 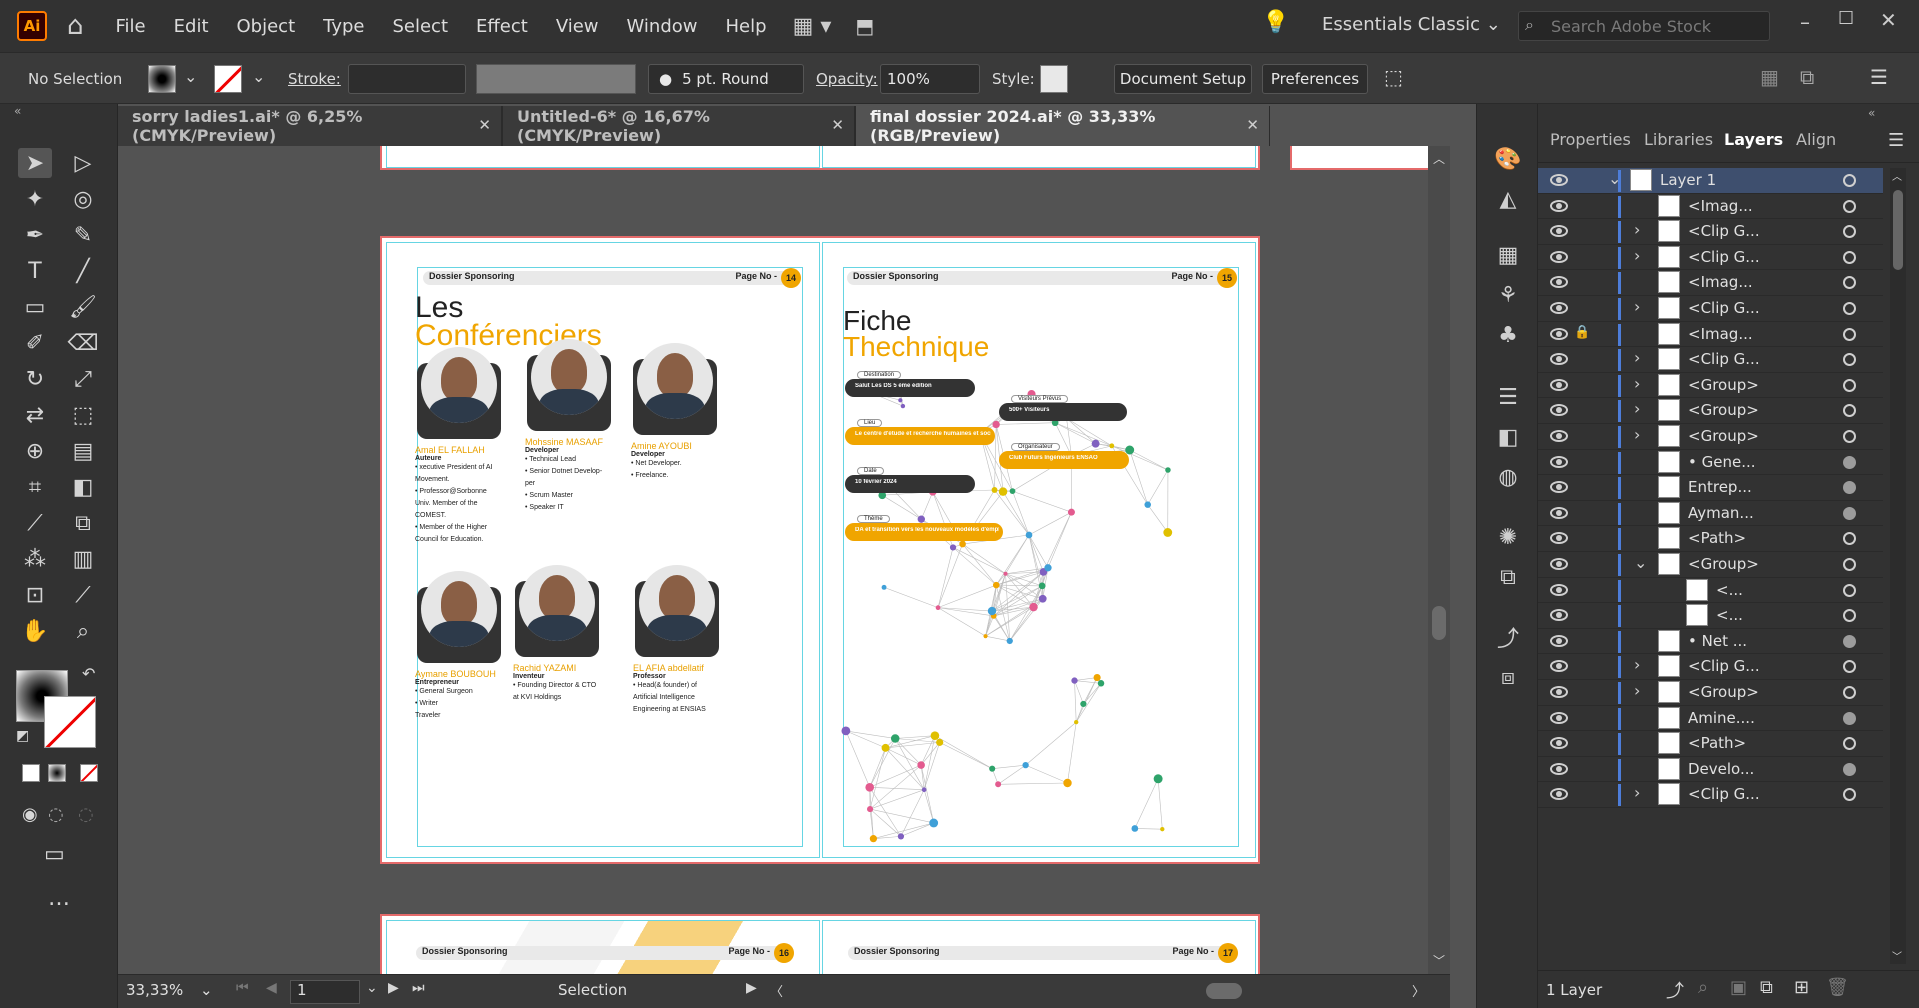 What do you see at coordinates (35, 595) in the screenshot?
I see `artboard-tool: ⊡` at bounding box center [35, 595].